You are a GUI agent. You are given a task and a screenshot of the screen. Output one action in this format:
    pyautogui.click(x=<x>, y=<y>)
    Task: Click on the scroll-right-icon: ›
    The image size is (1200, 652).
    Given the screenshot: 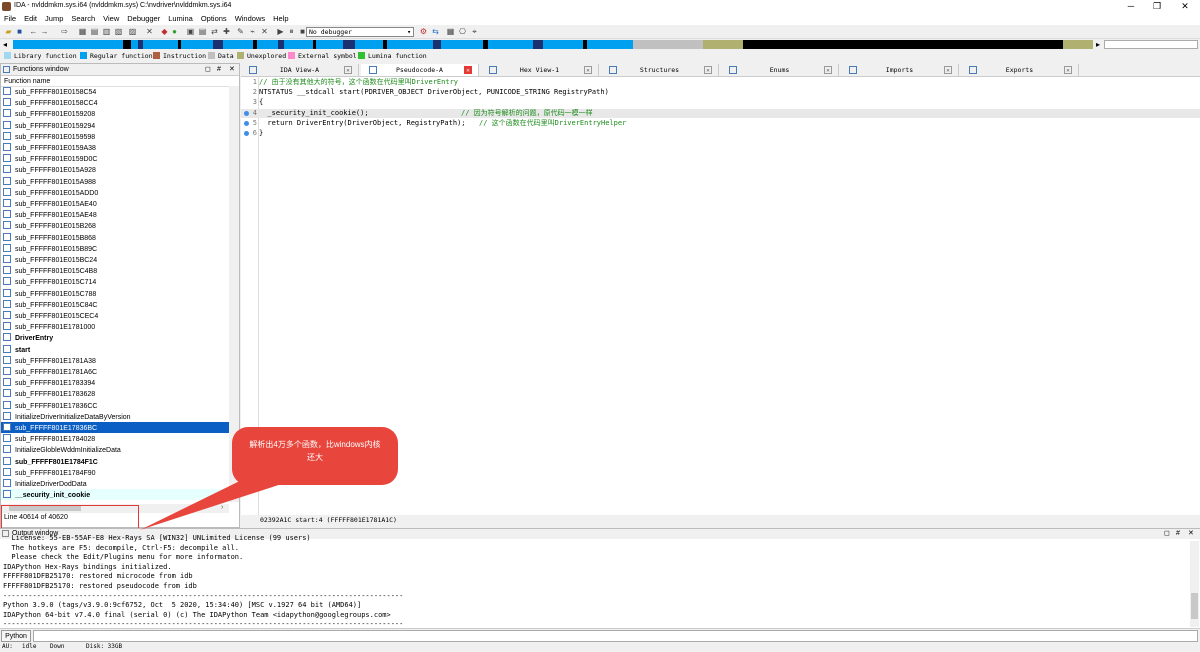 What is the action you would take?
    pyautogui.click(x=222, y=507)
    